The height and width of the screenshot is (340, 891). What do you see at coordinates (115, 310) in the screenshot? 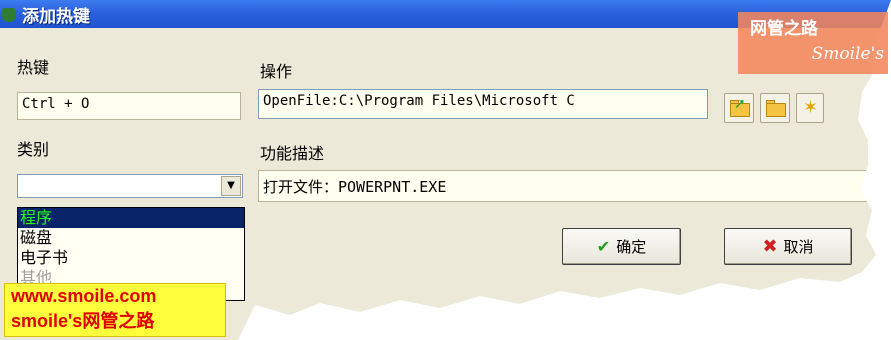
I see `watermark-bottom: www.smoile.com smoile's网管之路` at bounding box center [115, 310].